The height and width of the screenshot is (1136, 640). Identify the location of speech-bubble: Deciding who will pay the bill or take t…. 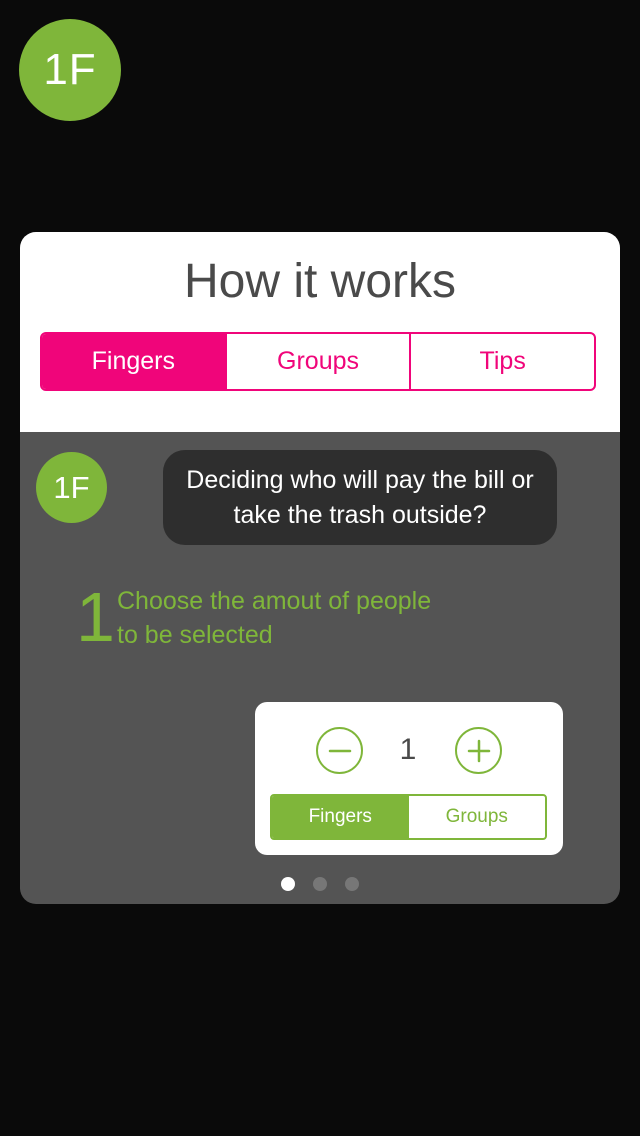
(360, 497).